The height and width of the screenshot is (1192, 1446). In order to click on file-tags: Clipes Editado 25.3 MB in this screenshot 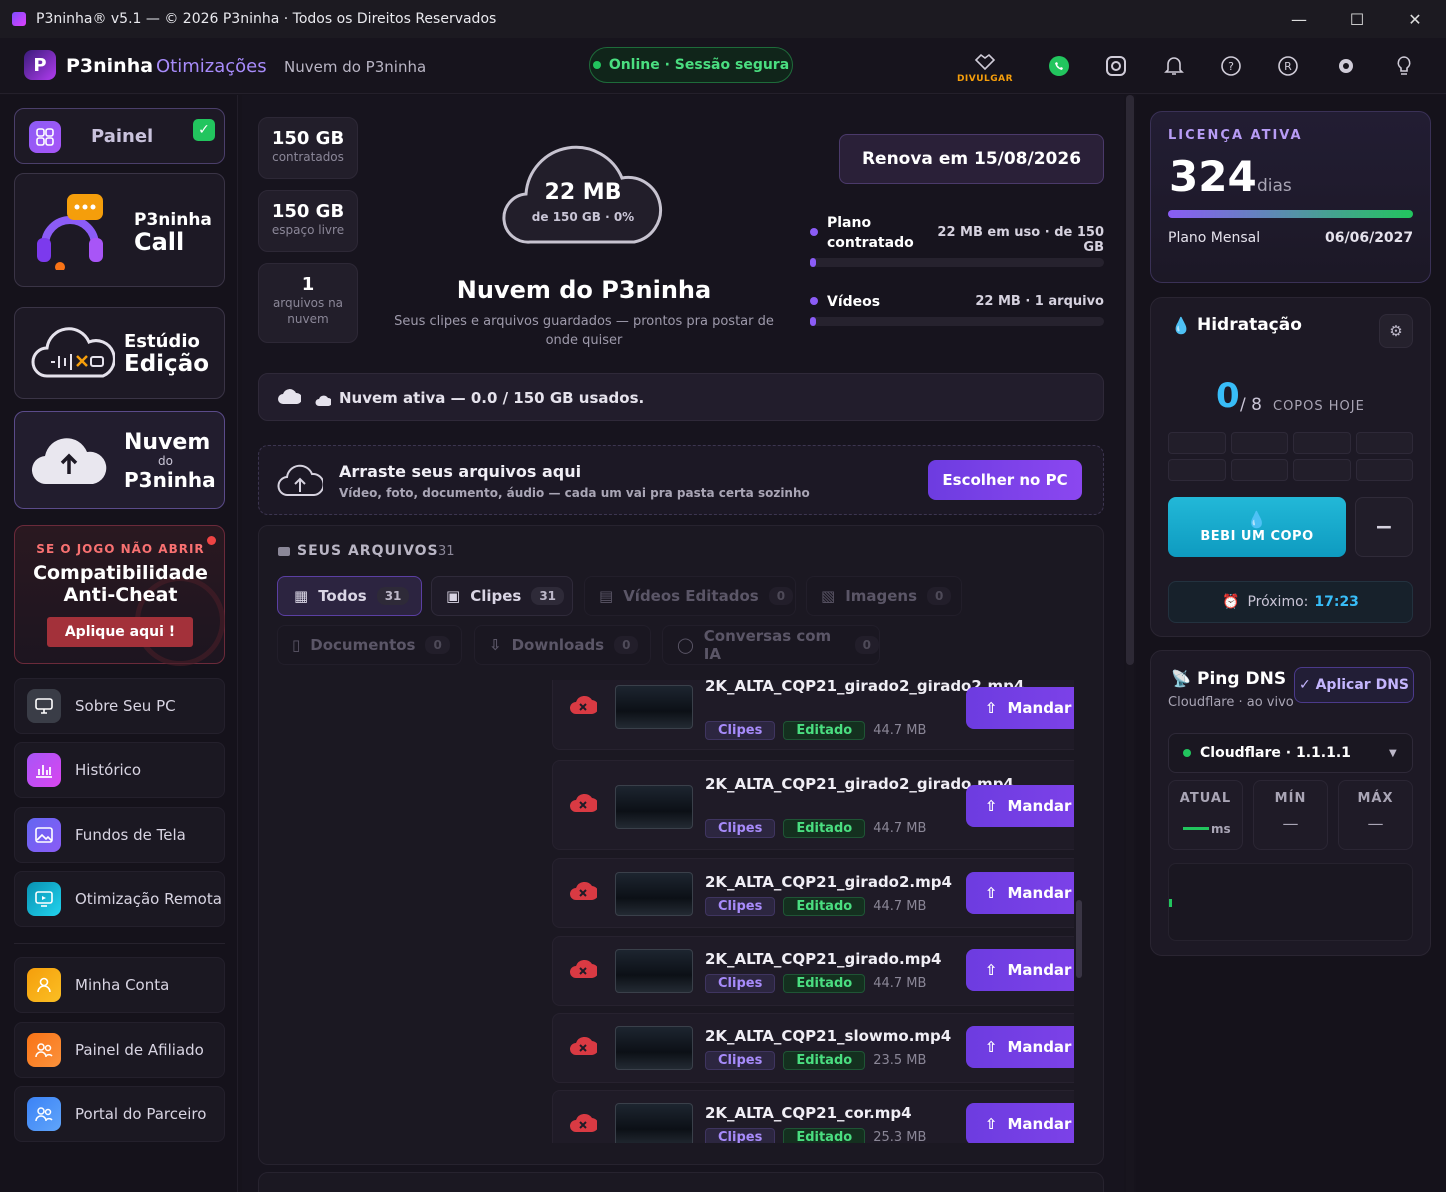, I will do `click(815, 1135)`.